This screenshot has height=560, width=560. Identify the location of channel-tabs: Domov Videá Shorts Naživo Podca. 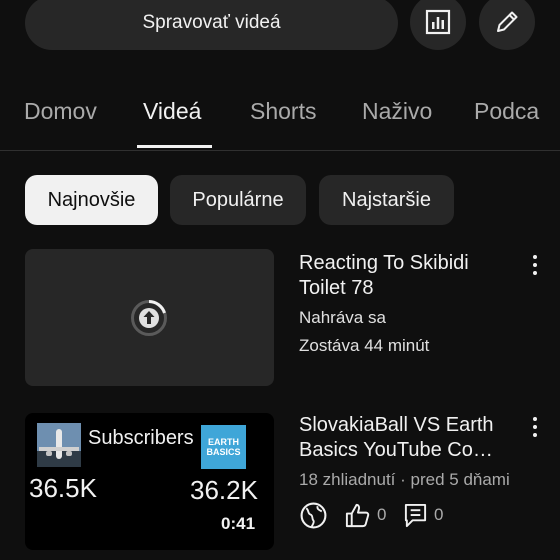
(280, 120).